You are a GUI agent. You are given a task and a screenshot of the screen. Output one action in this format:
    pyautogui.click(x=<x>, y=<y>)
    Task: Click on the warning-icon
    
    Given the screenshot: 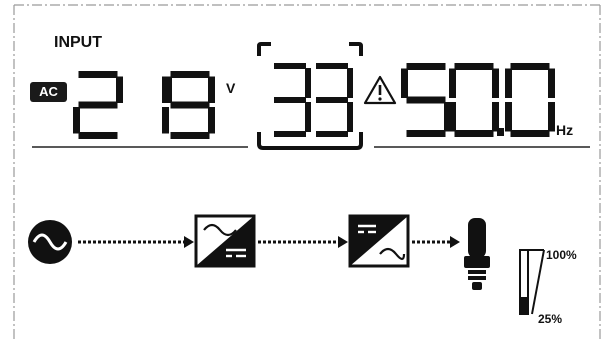 What is the action you would take?
    pyautogui.click(x=380, y=90)
    